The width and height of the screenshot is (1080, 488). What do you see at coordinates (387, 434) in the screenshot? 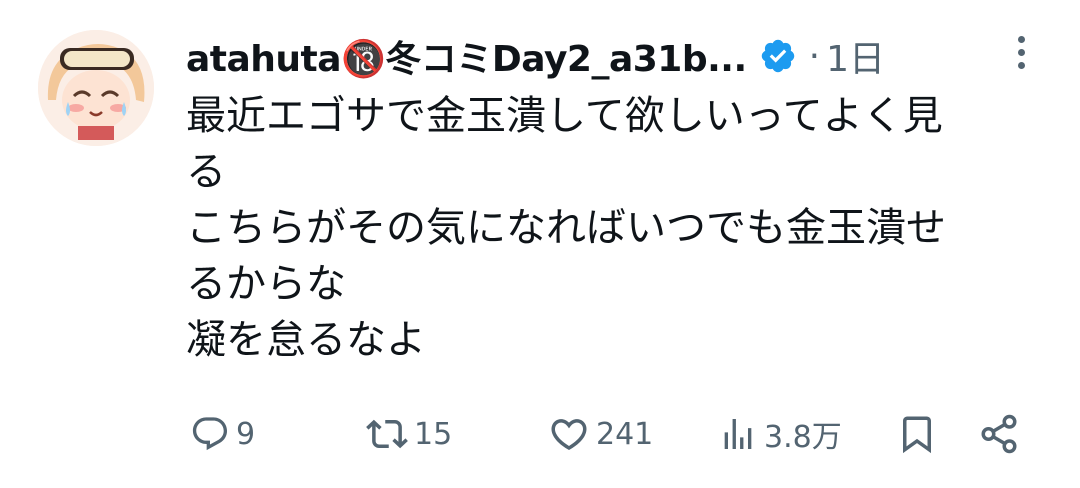
I see `retweet-icon` at bounding box center [387, 434].